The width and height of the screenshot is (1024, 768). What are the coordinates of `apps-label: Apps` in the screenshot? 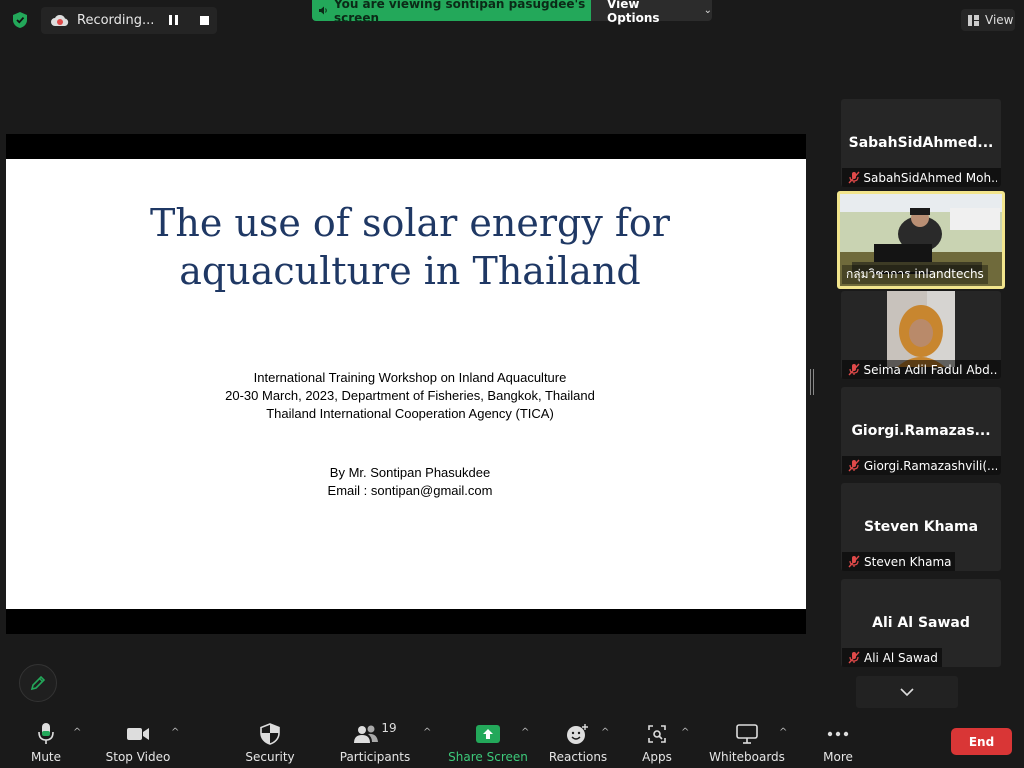 It's located at (657, 757).